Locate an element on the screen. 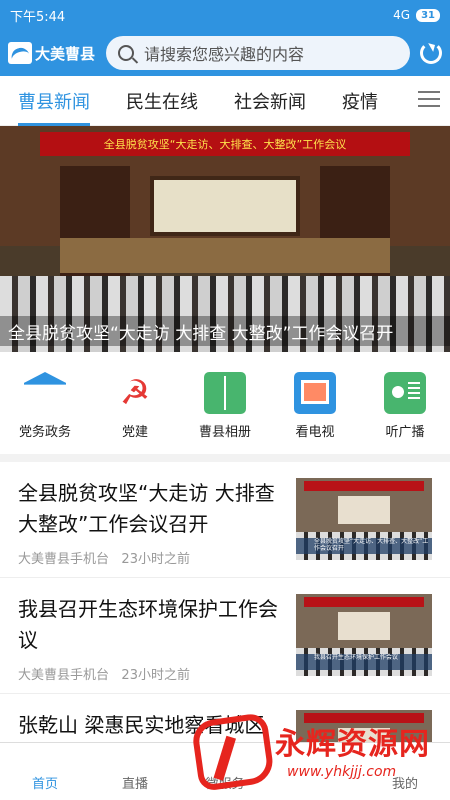 This screenshot has height=800, width=450. watermark: 永辉资源网 www.yhkjjj.com is located at coordinates (317, 751).